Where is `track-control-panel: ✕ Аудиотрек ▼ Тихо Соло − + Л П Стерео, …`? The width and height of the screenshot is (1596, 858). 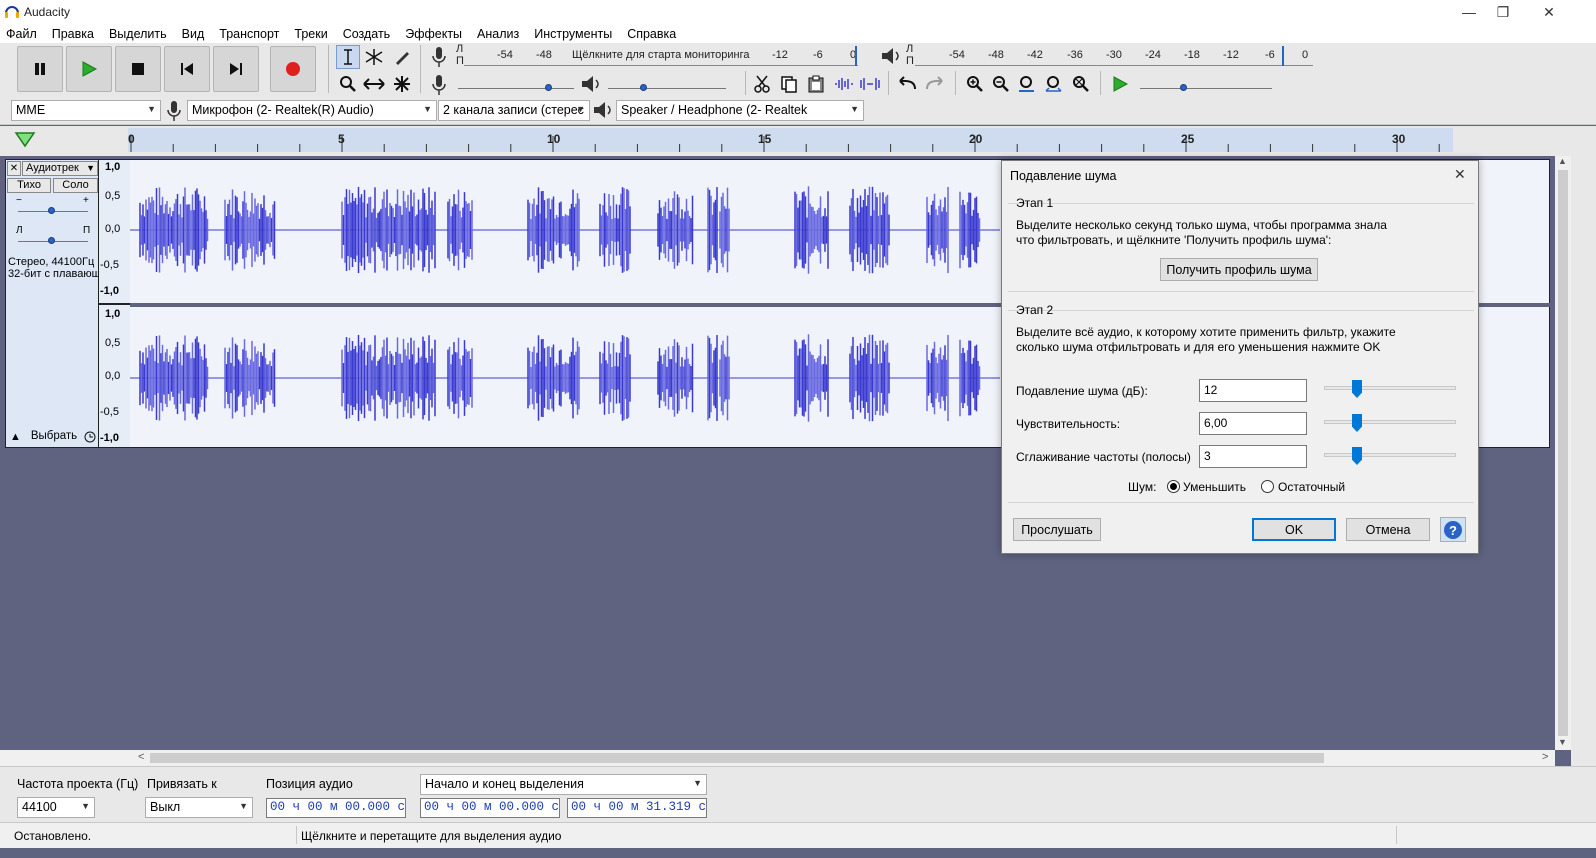
track-control-panel: ✕ Аудиотрек ▼ Тихо Соло − + Л П Стерео, … is located at coordinates (80, 303).